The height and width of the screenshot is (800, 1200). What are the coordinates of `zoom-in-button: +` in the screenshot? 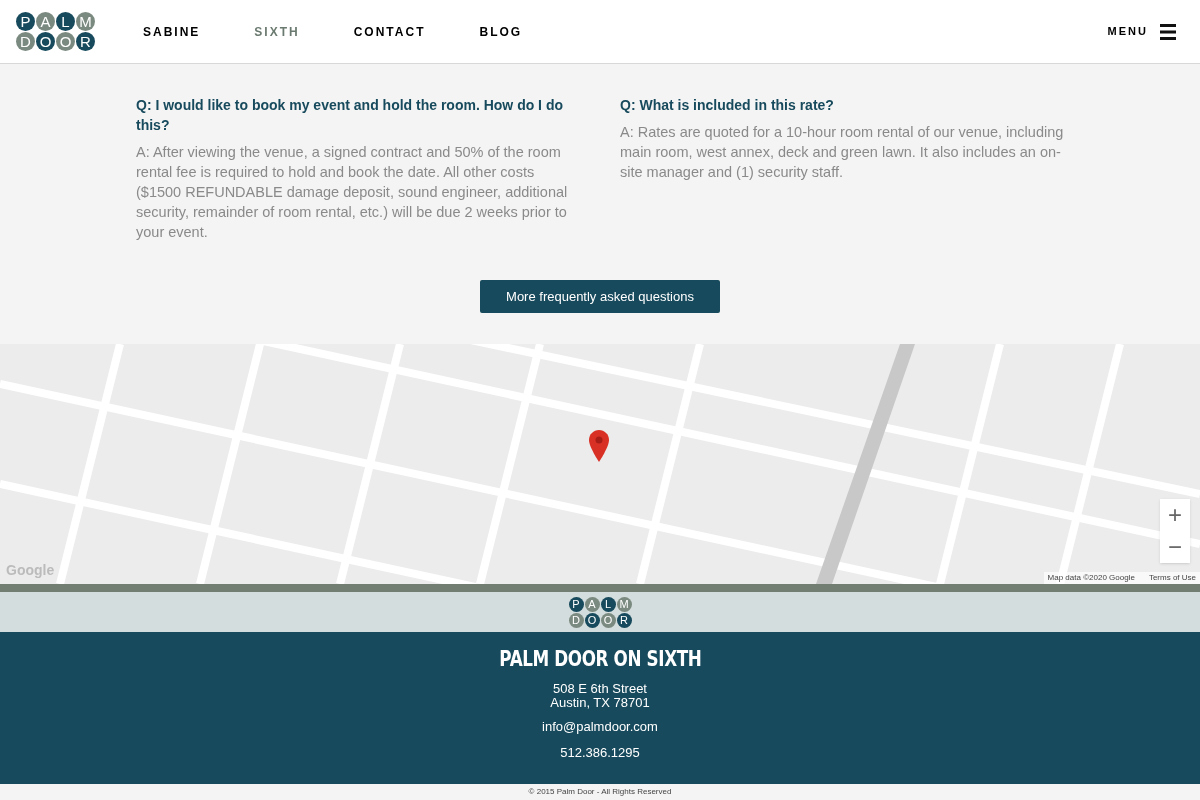 It's located at (1175, 515).